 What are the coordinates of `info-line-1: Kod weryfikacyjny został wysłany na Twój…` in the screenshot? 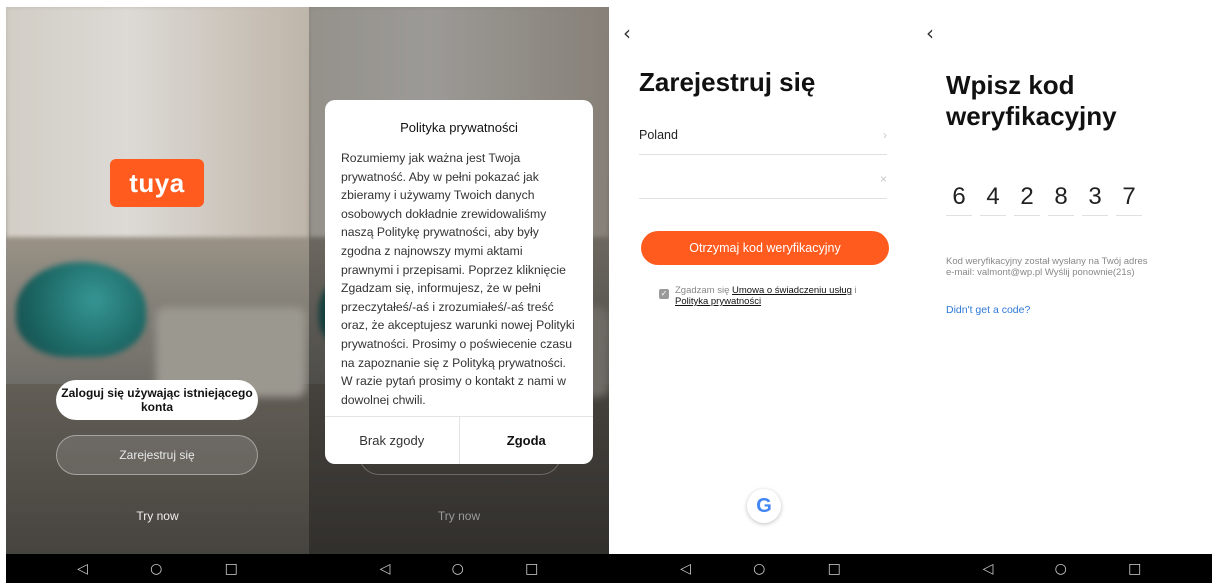 It's located at (1047, 261).